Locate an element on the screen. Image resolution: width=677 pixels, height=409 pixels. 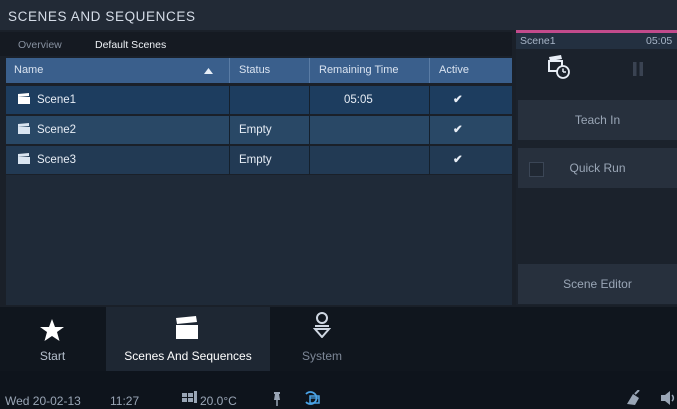
system-icon is located at coordinates (322, 325).